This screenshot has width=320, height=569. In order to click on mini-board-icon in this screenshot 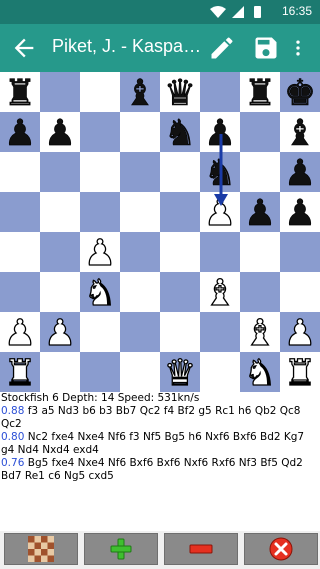, I will do `click(41, 549)`.